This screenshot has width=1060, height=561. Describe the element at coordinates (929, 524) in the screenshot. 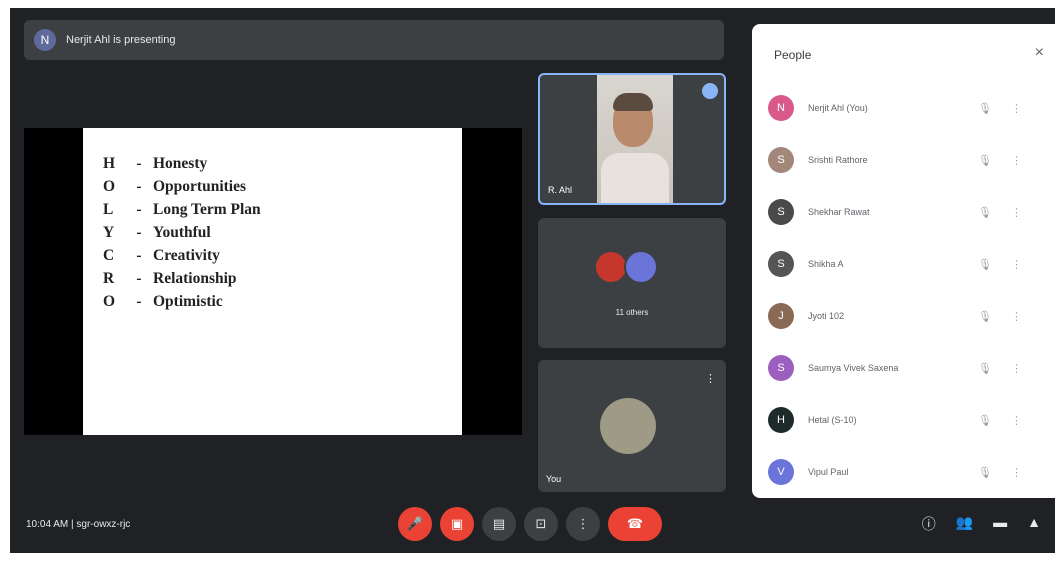

I see `info-icon: ⓘ` at that location.